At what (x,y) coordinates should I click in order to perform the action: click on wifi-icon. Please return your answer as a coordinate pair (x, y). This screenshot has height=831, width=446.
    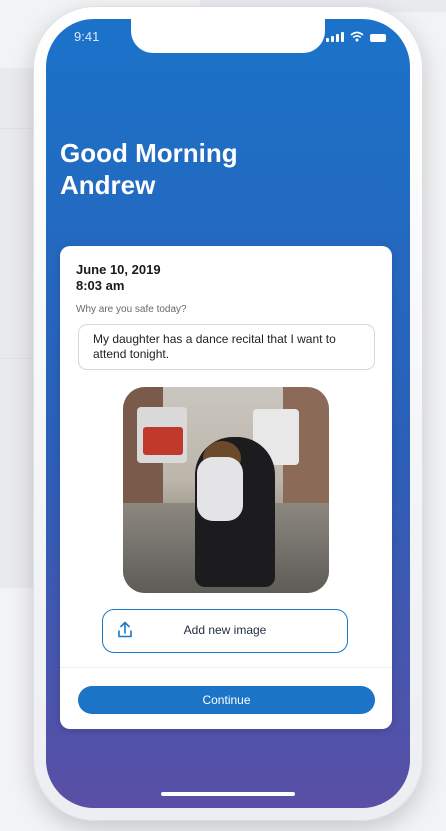
    Looking at the image, I should click on (357, 36).